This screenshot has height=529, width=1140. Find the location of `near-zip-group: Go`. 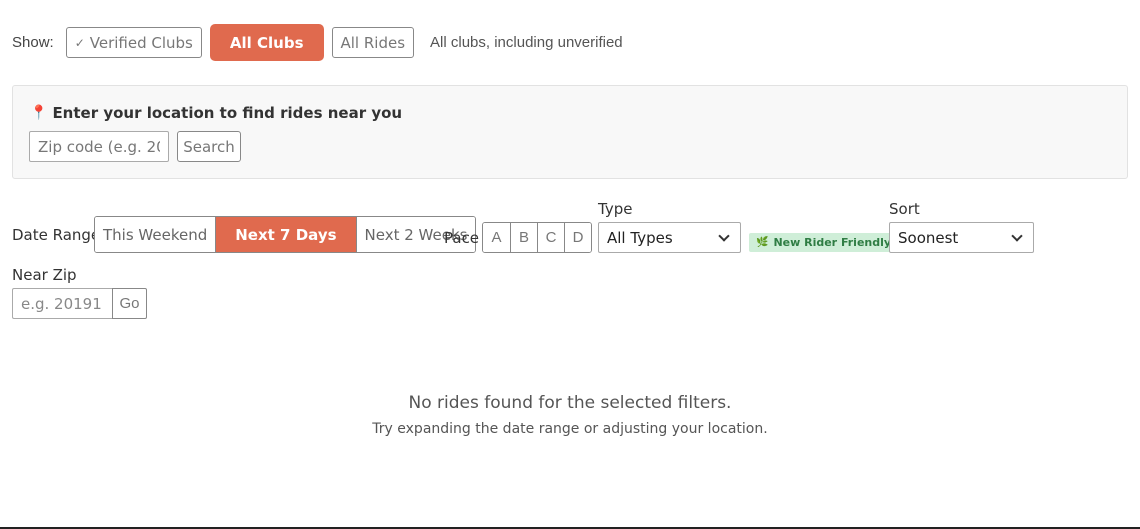

near-zip-group: Go is located at coordinates (79, 303).